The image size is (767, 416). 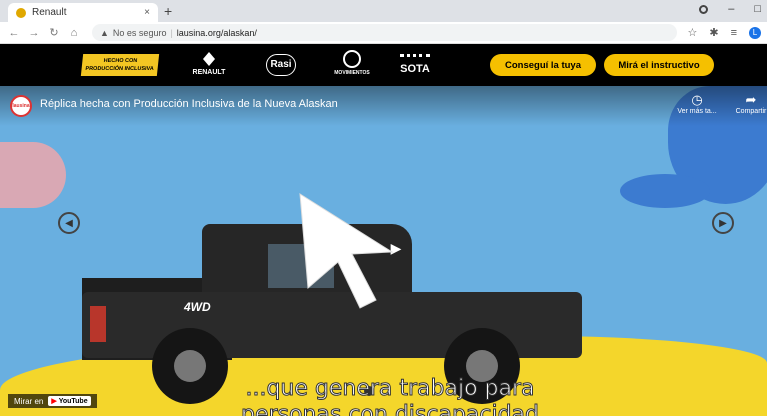 I want to click on globe-icon, so click(x=352, y=59).